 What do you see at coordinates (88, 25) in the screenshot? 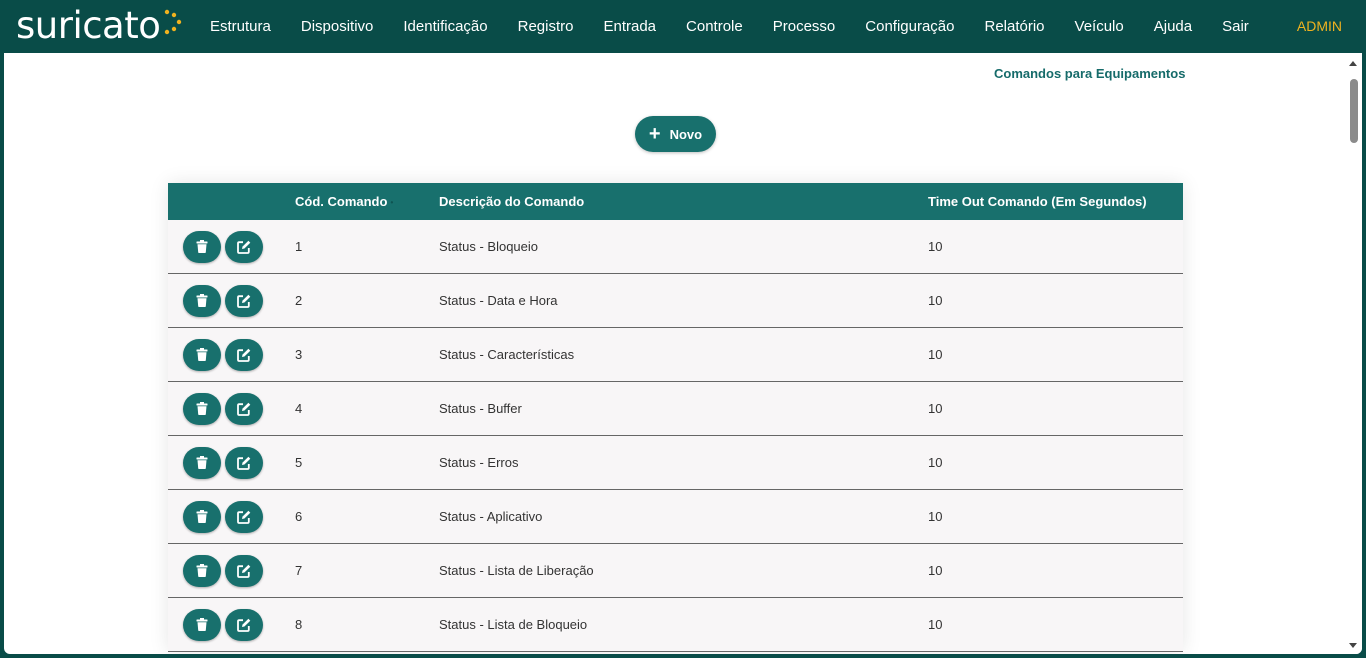
I see `logo-text: suricato` at bounding box center [88, 25].